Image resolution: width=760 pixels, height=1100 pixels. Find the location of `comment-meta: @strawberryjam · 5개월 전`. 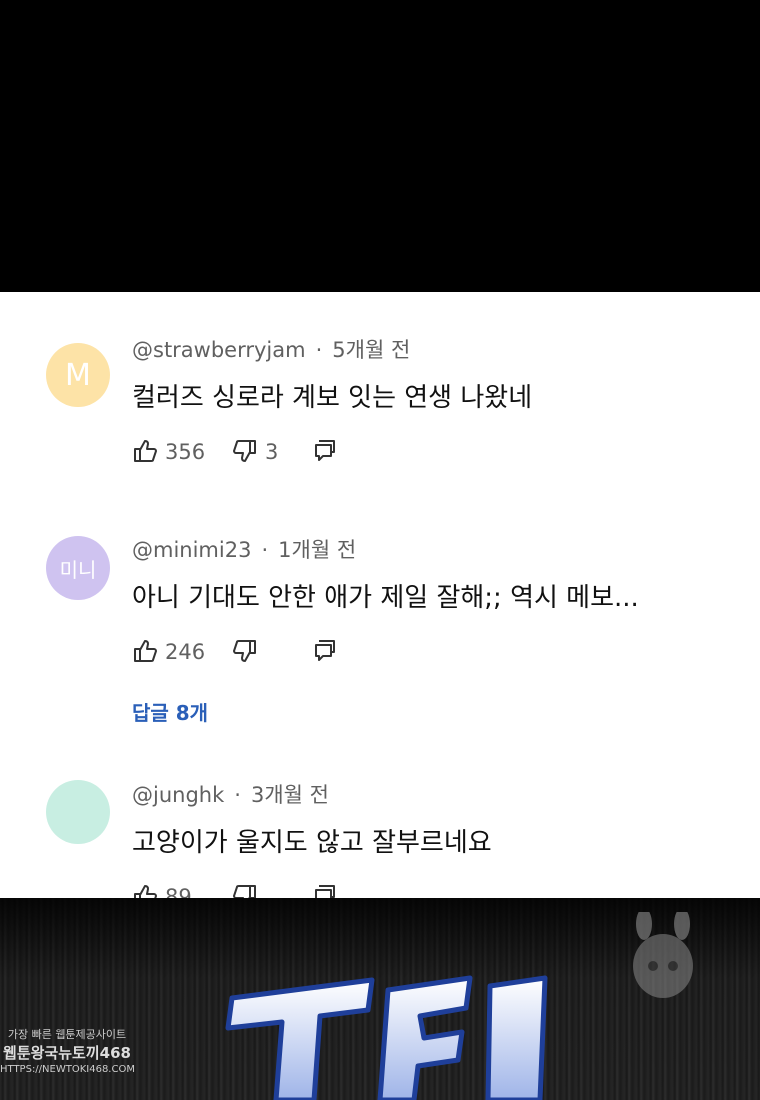

comment-meta: @strawberryjam · 5개월 전 is located at coordinates (271, 349).